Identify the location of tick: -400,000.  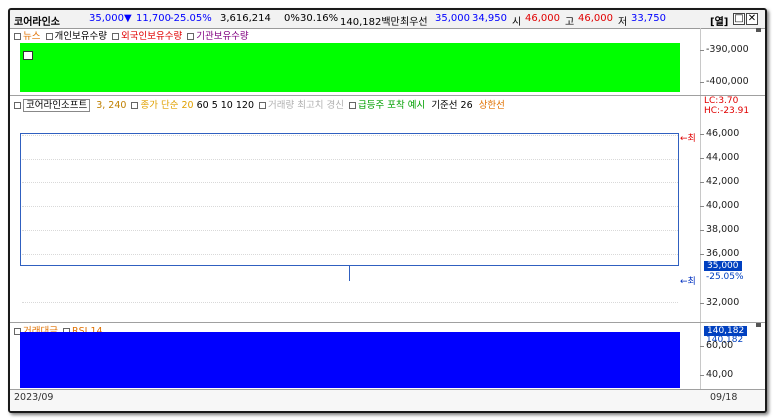
(724, 81).